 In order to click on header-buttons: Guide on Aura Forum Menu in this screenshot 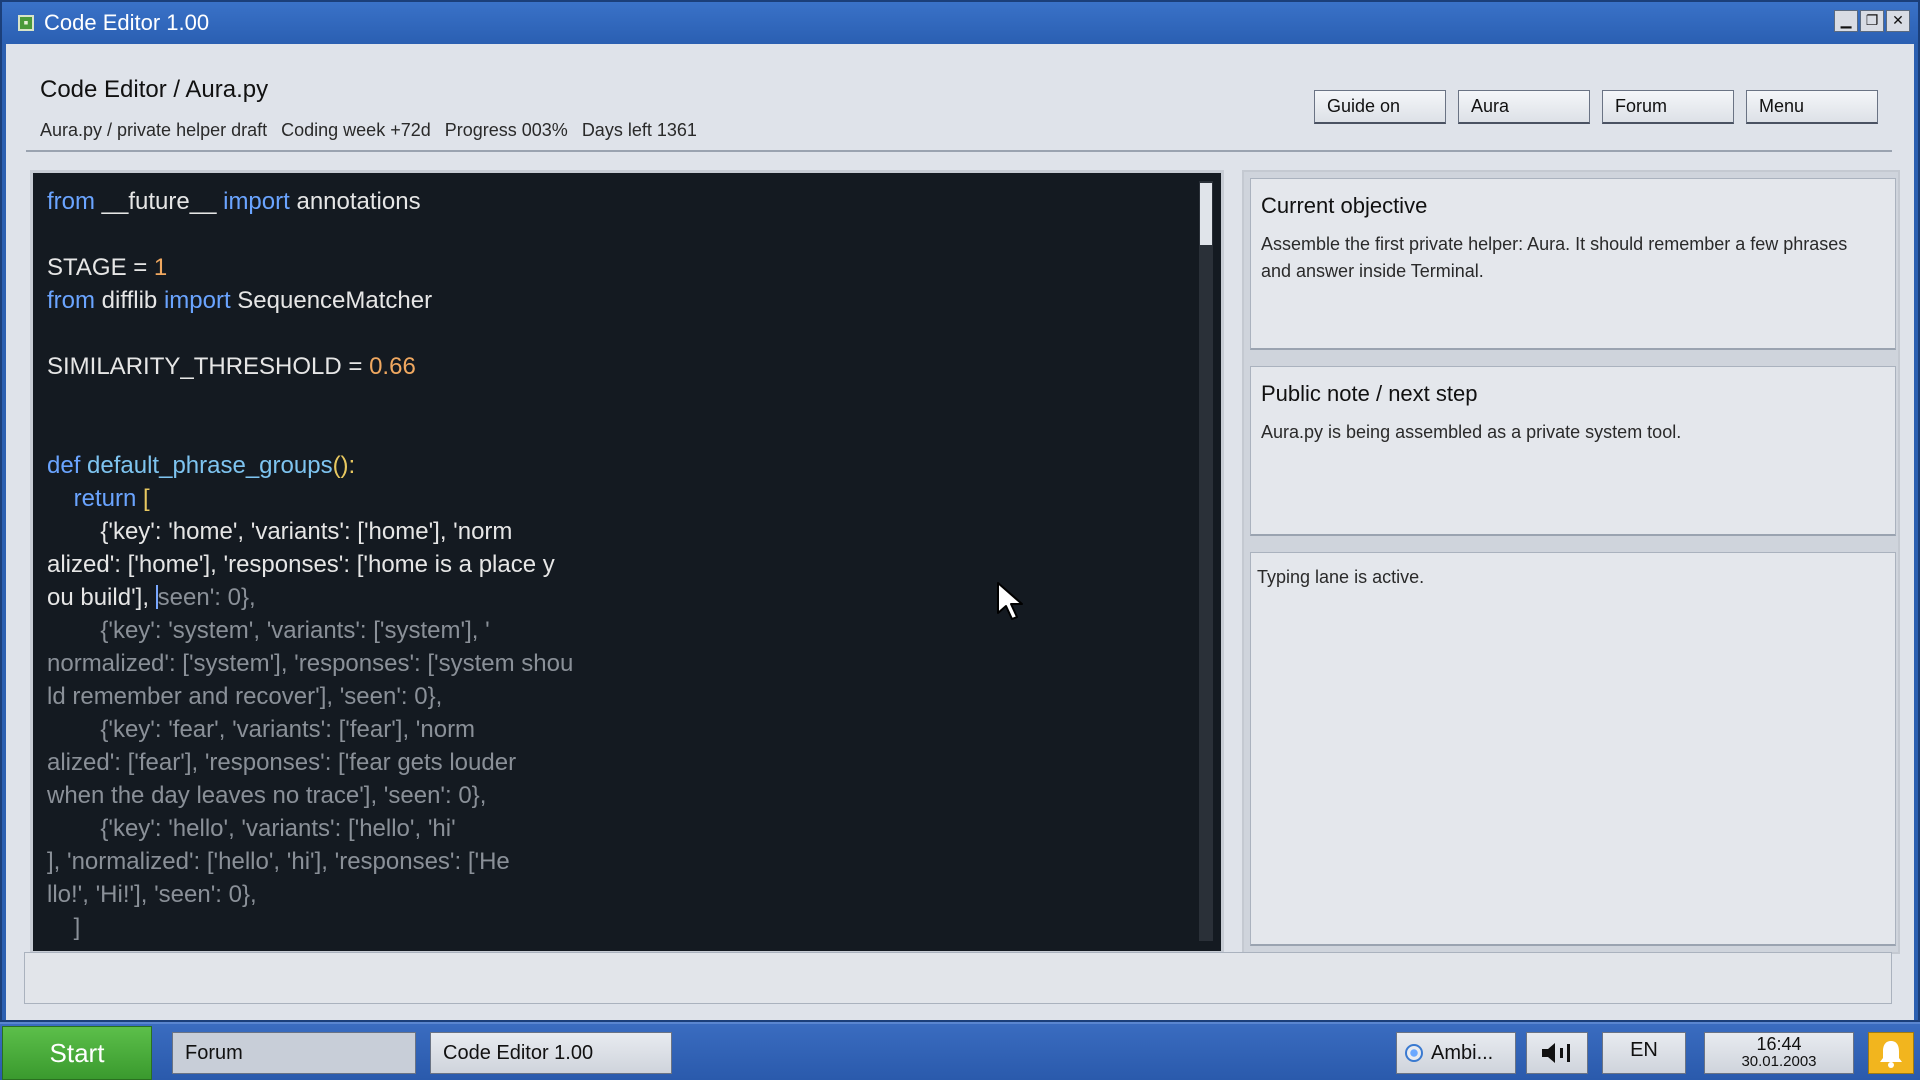, I will do `click(1596, 107)`.